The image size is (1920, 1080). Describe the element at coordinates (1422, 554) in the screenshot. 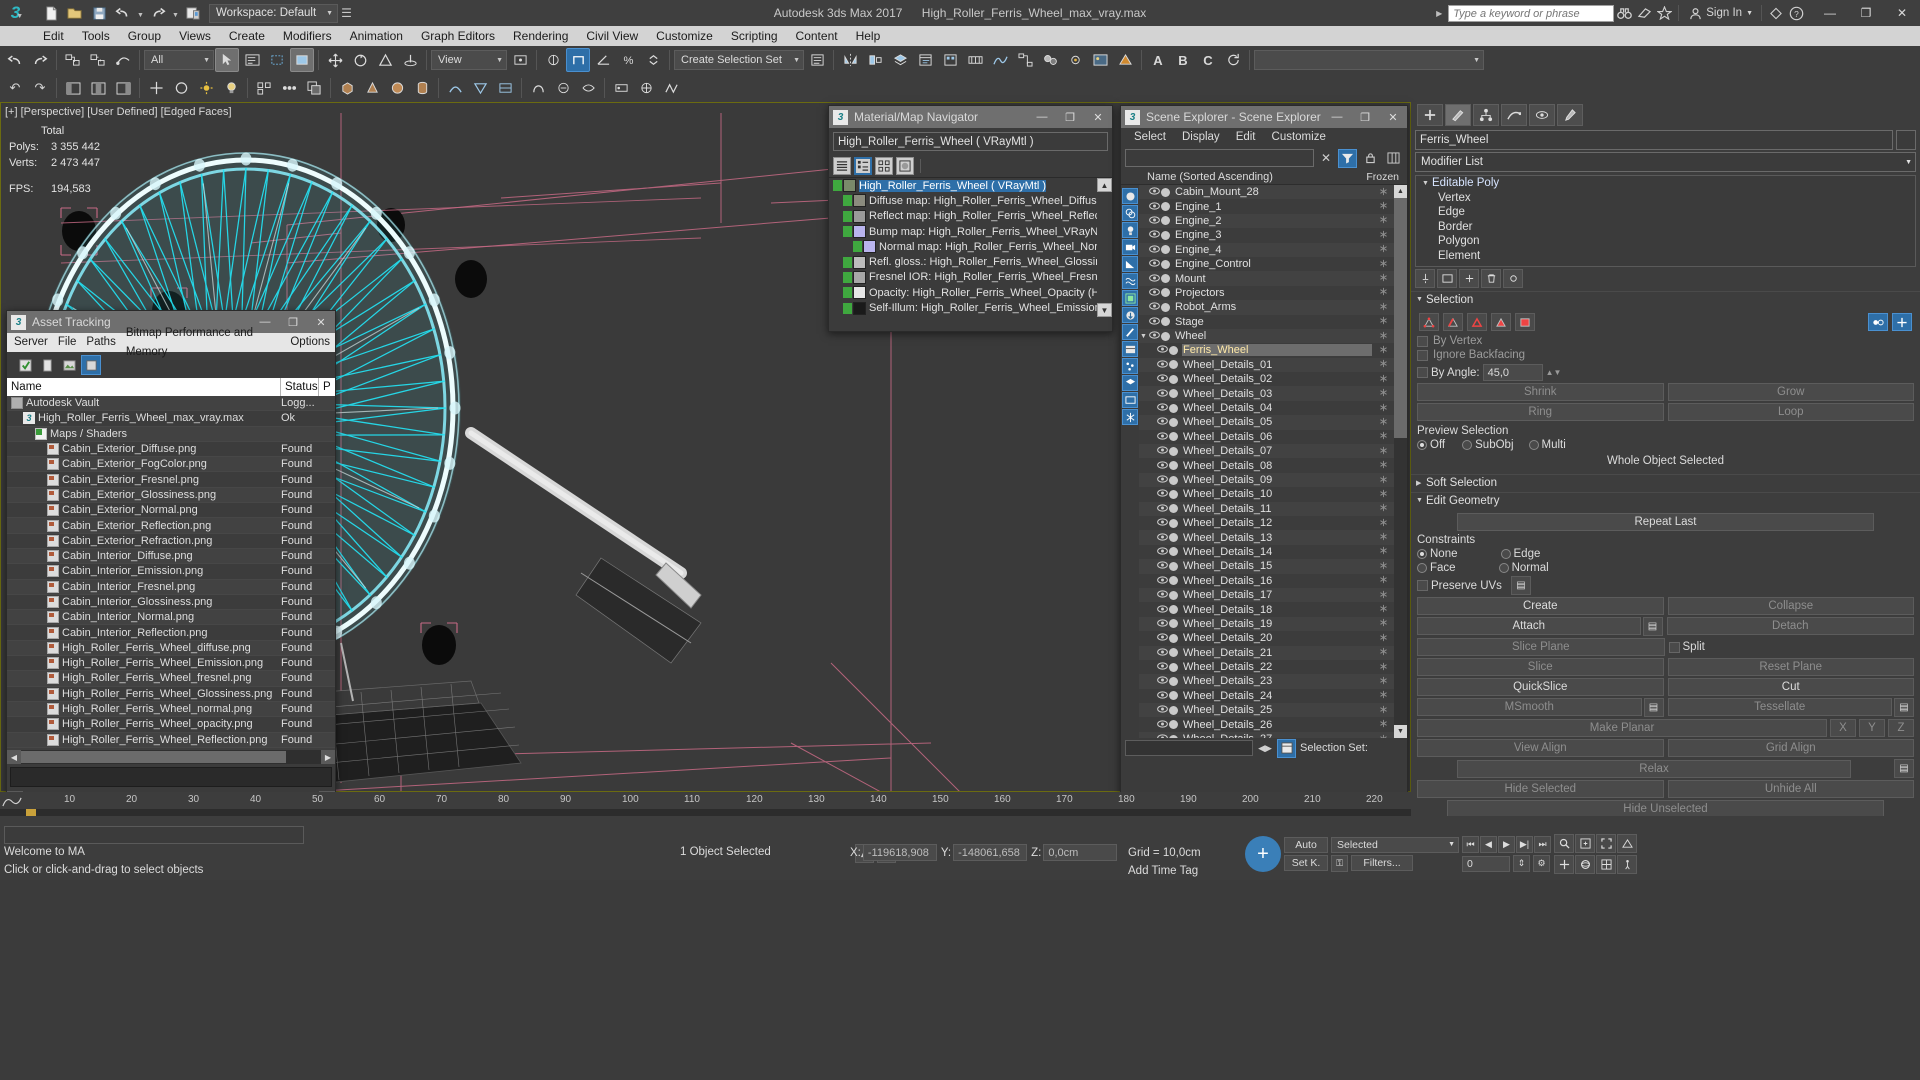

I see `constraint-none-radio` at that location.